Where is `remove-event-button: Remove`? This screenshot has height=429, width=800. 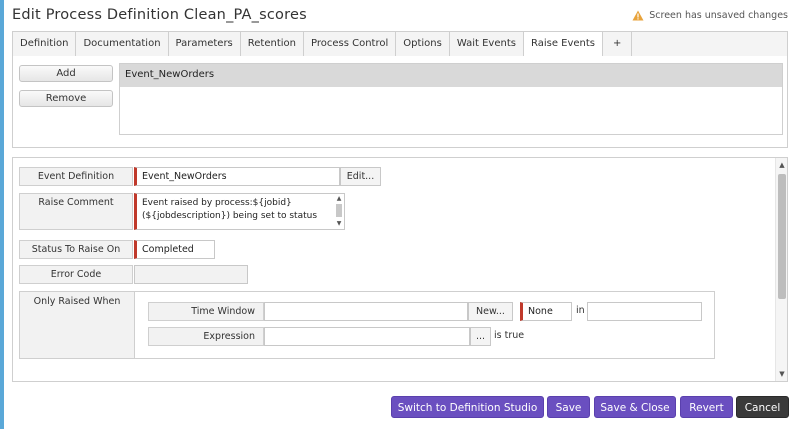 remove-event-button: Remove is located at coordinates (66, 98).